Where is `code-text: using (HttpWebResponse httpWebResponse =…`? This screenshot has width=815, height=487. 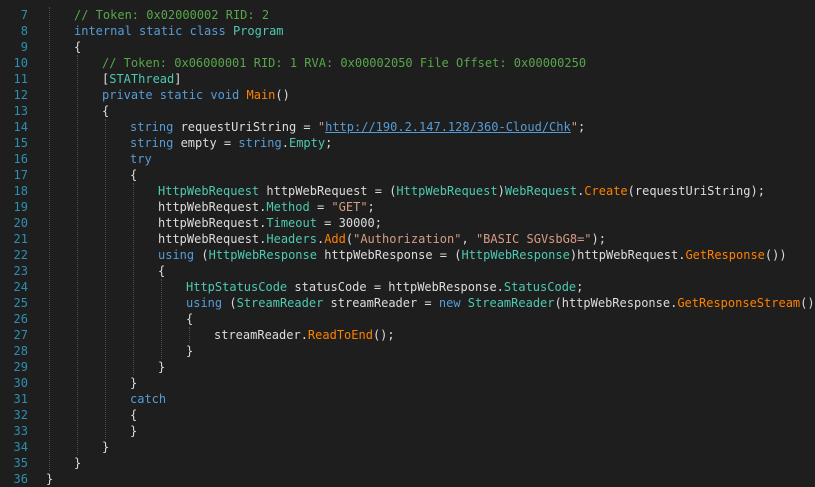
code-text: using (HttpWebResponse httpWebResponse =… is located at coordinates (472, 255).